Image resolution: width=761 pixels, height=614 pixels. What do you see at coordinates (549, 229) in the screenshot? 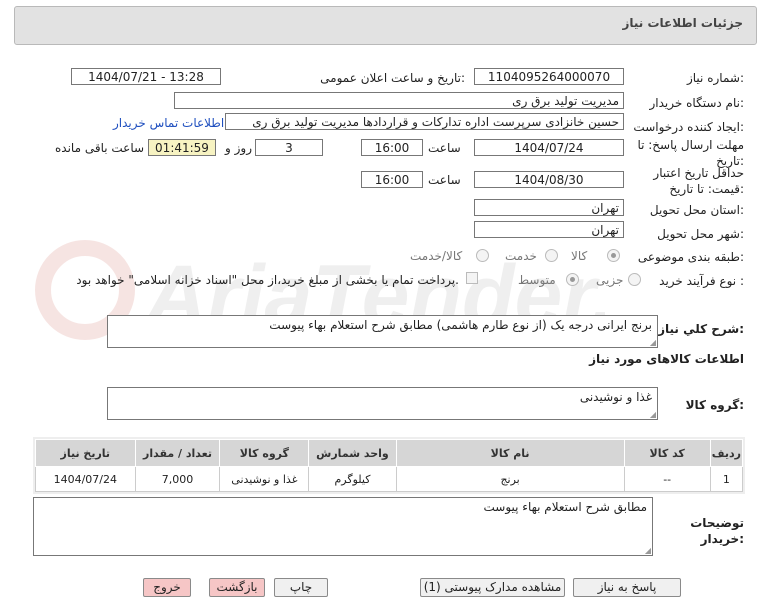
I see `city-field: تهران` at bounding box center [549, 229].